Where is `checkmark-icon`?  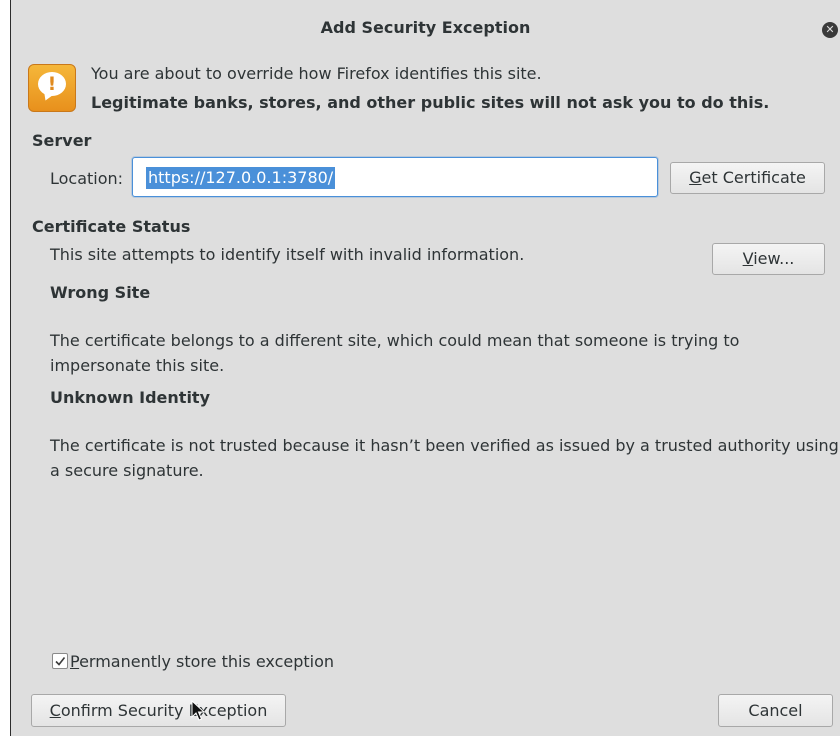 checkmark-icon is located at coordinates (60, 661).